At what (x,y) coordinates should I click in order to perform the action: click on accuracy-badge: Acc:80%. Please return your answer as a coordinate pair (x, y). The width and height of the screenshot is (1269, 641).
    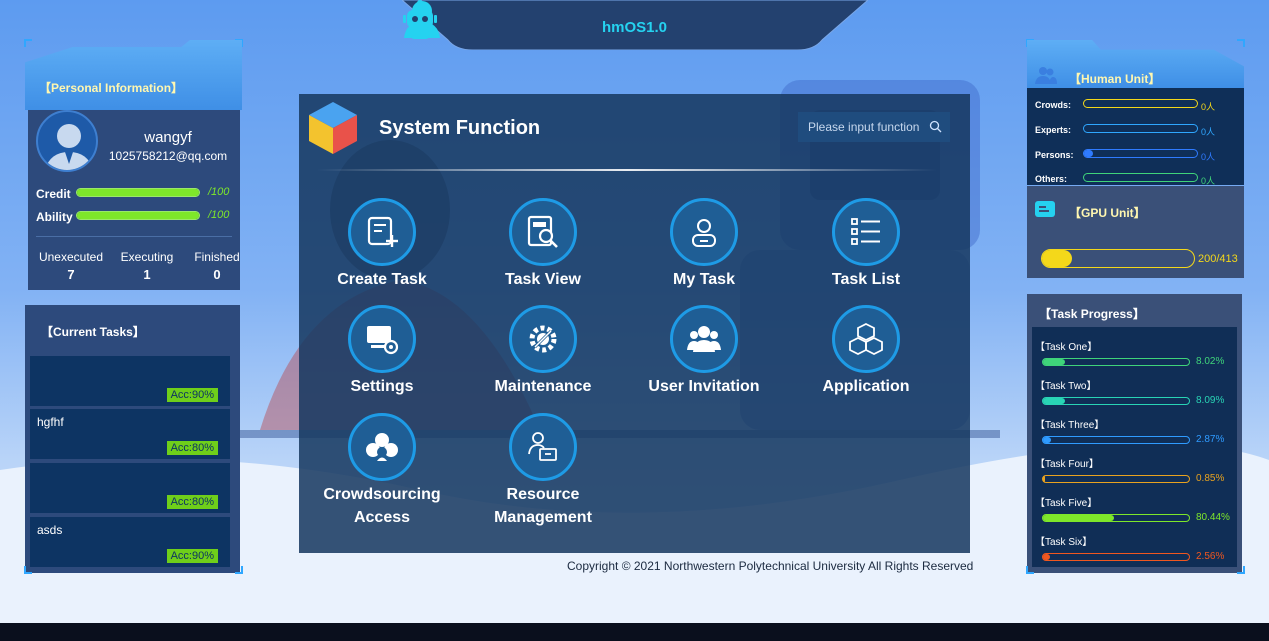
    Looking at the image, I should click on (192, 448).